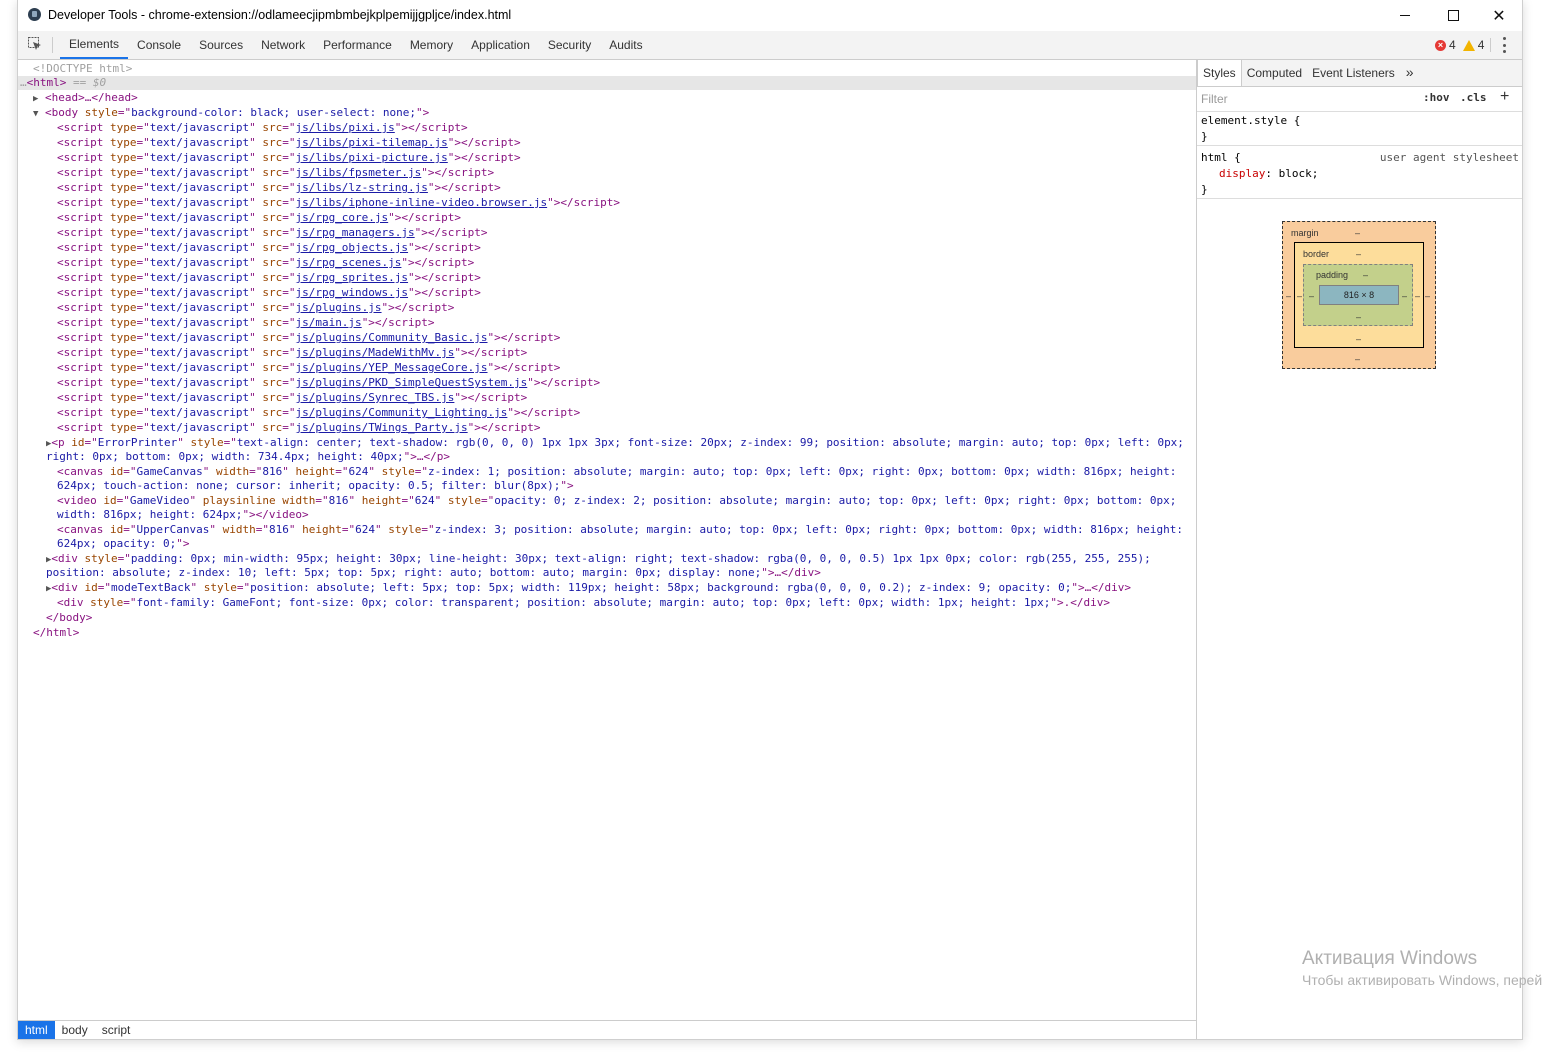  What do you see at coordinates (1358, 317) in the screenshot?
I see `padding-bottom-value: –` at bounding box center [1358, 317].